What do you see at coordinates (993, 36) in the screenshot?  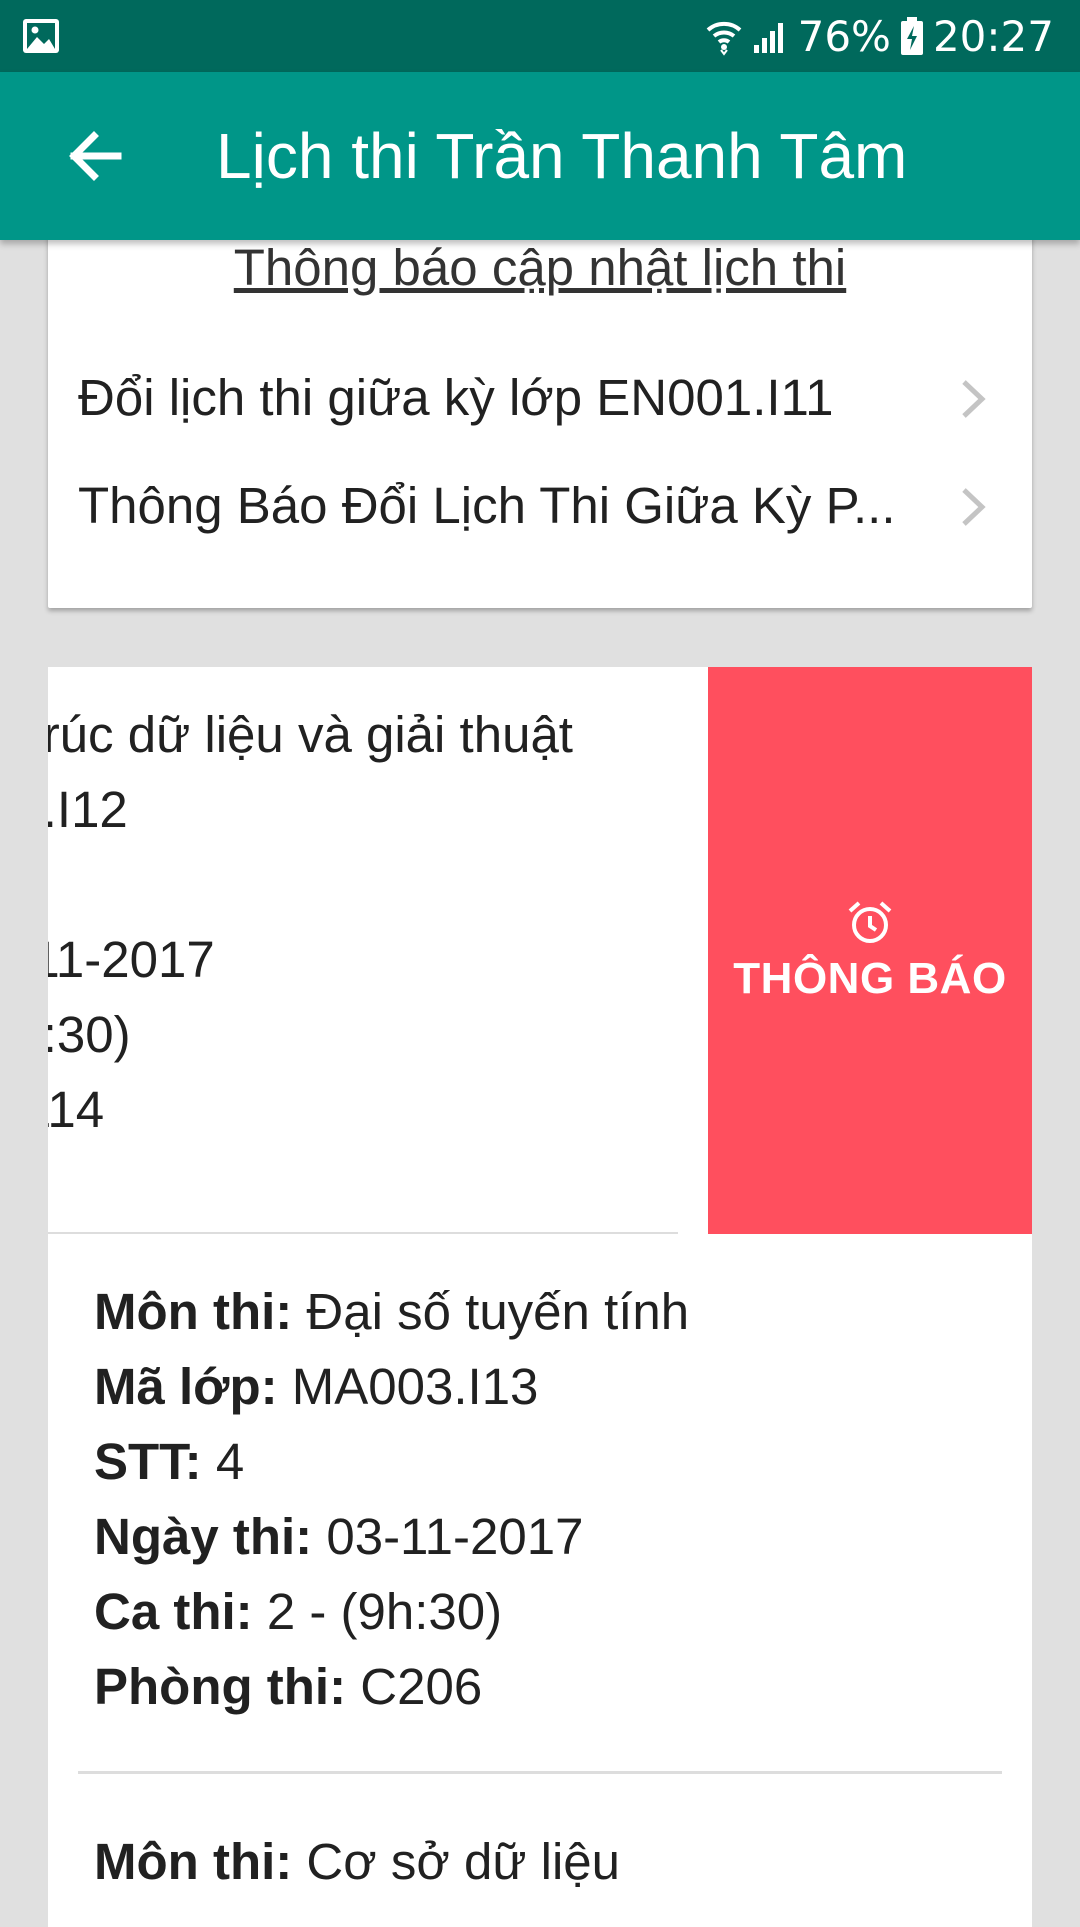 I see `clock: 20:27` at bounding box center [993, 36].